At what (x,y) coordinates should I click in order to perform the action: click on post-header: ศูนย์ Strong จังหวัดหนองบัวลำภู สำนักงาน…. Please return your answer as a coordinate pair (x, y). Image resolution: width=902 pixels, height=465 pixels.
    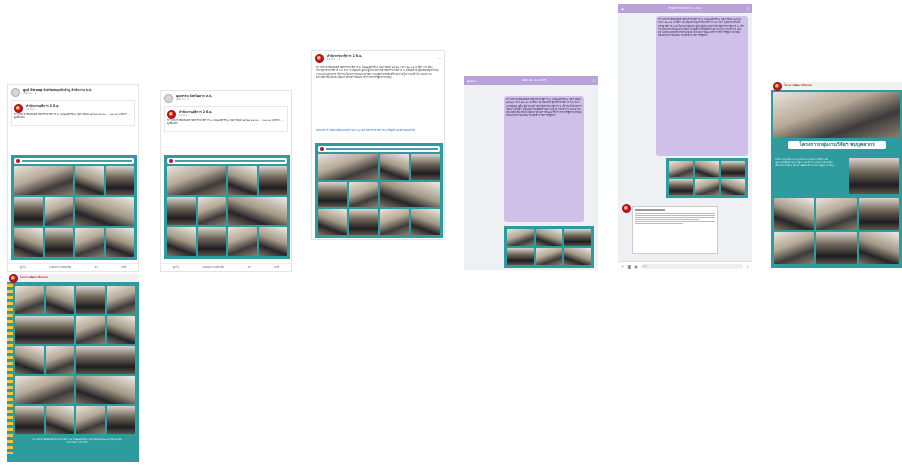
    Looking at the image, I should click on (73, 92).